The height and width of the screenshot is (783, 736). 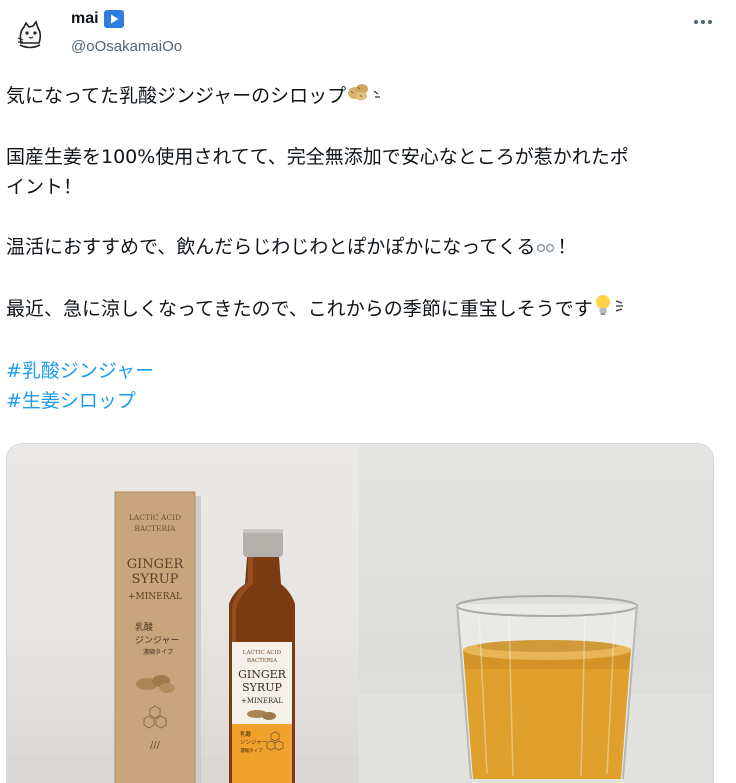 I want to click on box-title-3: +MINERAL, so click(x=155, y=597).